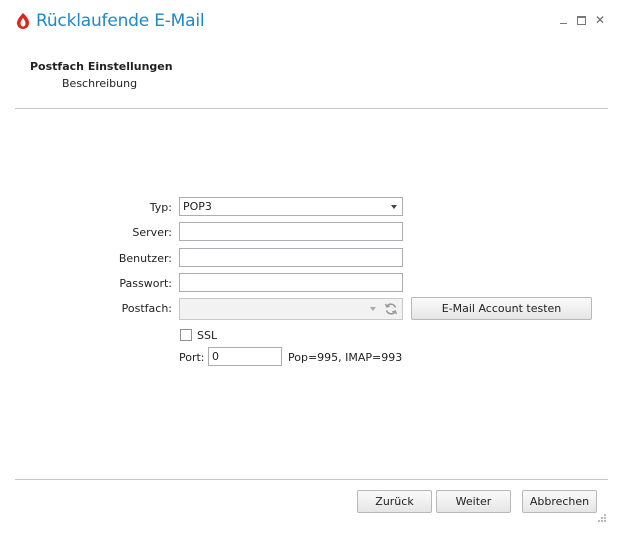 The width and height of the screenshot is (621, 537). I want to click on close-icon: ✕, so click(600, 20).